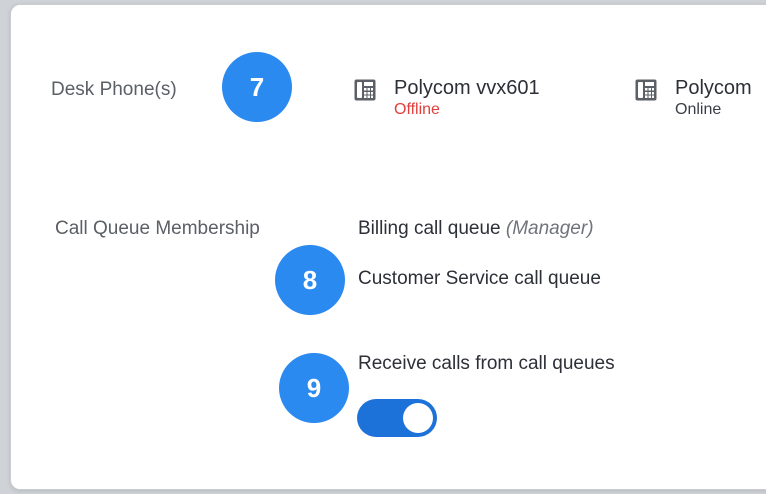  I want to click on step-badge-9: 9, so click(314, 388).